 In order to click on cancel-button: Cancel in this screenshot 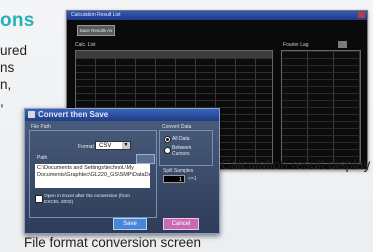, I will do `click(181, 224)`.